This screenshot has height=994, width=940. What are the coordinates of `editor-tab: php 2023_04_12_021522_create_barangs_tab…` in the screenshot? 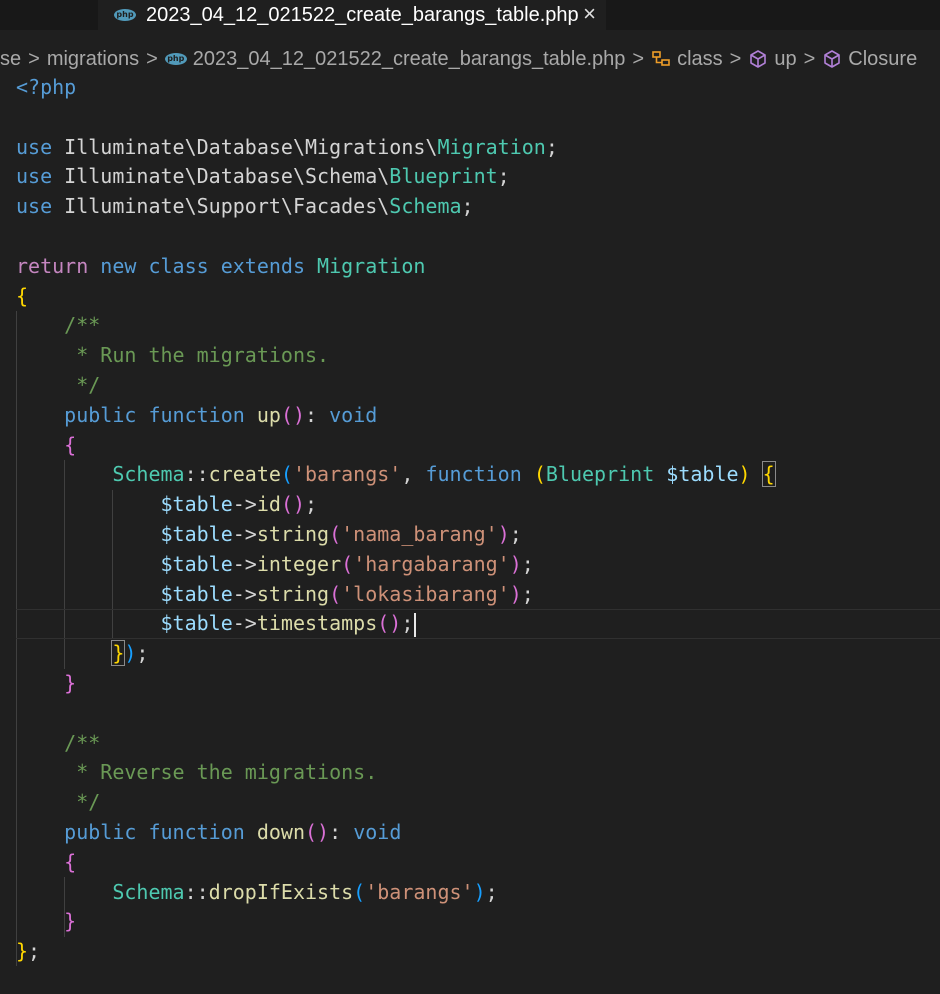 It's located at (352, 15).